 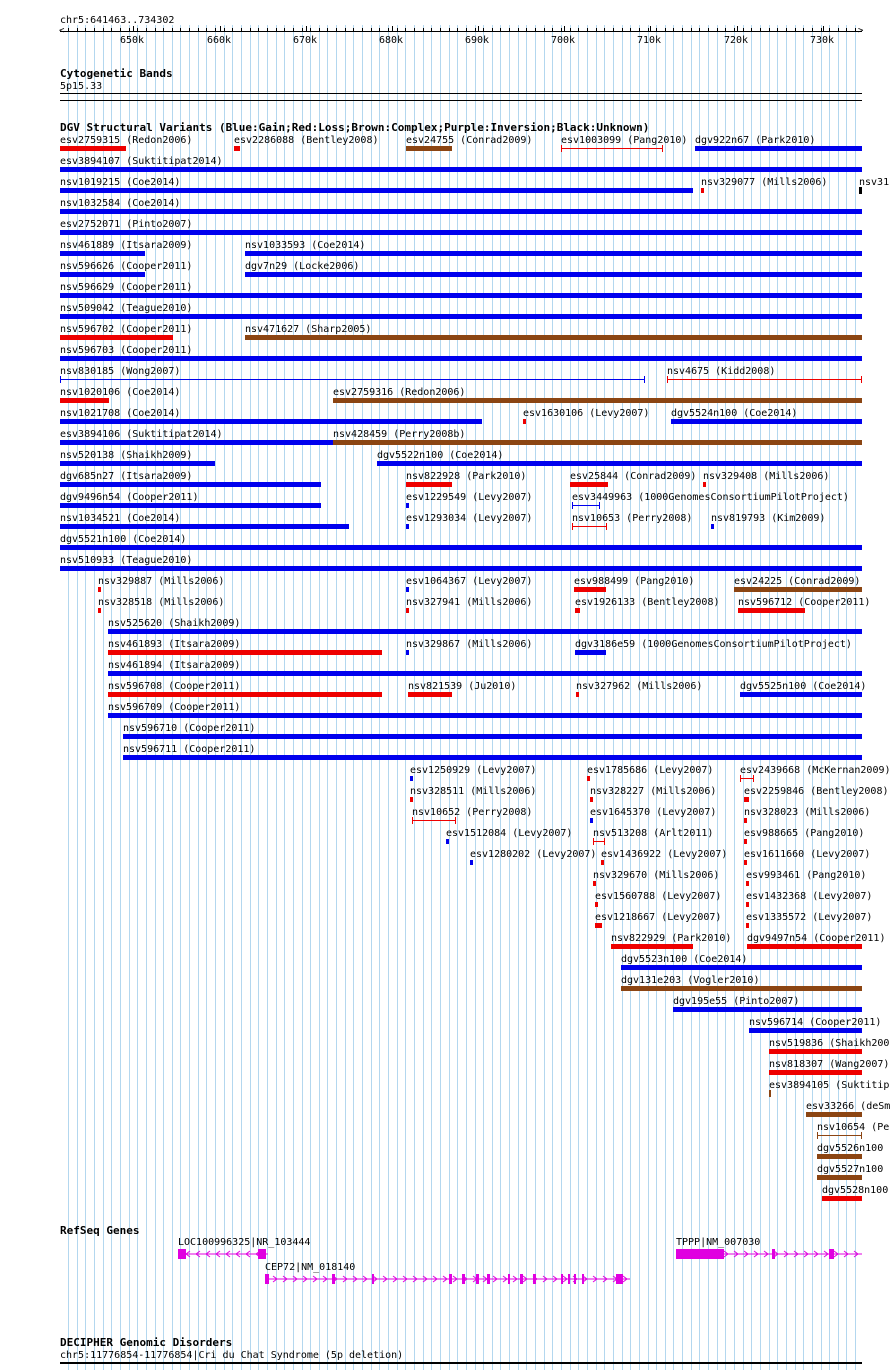 What do you see at coordinates (123, 539) in the screenshot?
I see `variant-label: dgv5521n100 (Coe2014)` at bounding box center [123, 539].